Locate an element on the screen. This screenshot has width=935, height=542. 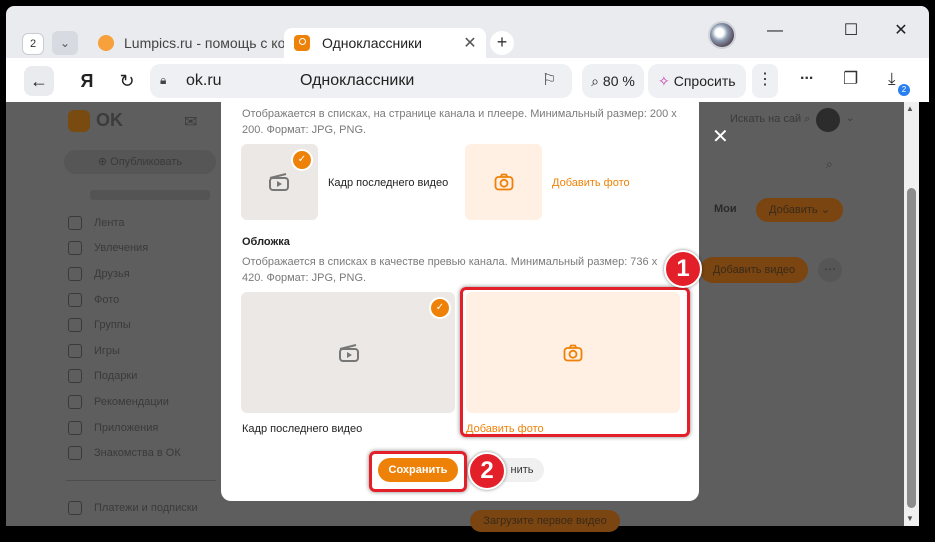
sidebar-item-games: Игры is located at coordinates (94, 351).